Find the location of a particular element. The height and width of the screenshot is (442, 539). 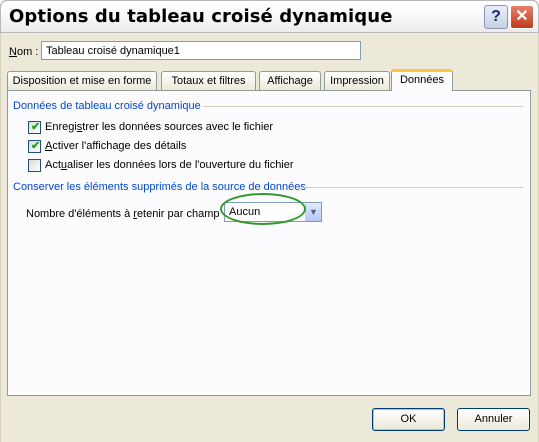

chevron-down-icon: ▼ is located at coordinates (313, 212).